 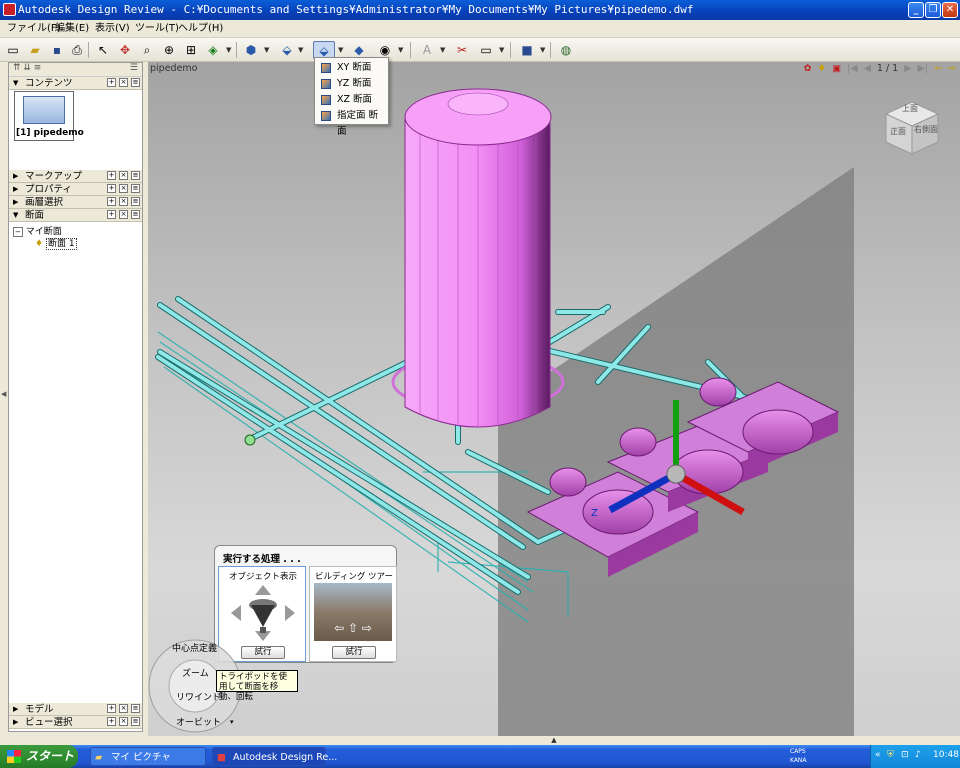 What do you see at coordinates (147, 50) in the screenshot?
I see `zoom-rect-icon: ⌕` at bounding box center [147, 50].